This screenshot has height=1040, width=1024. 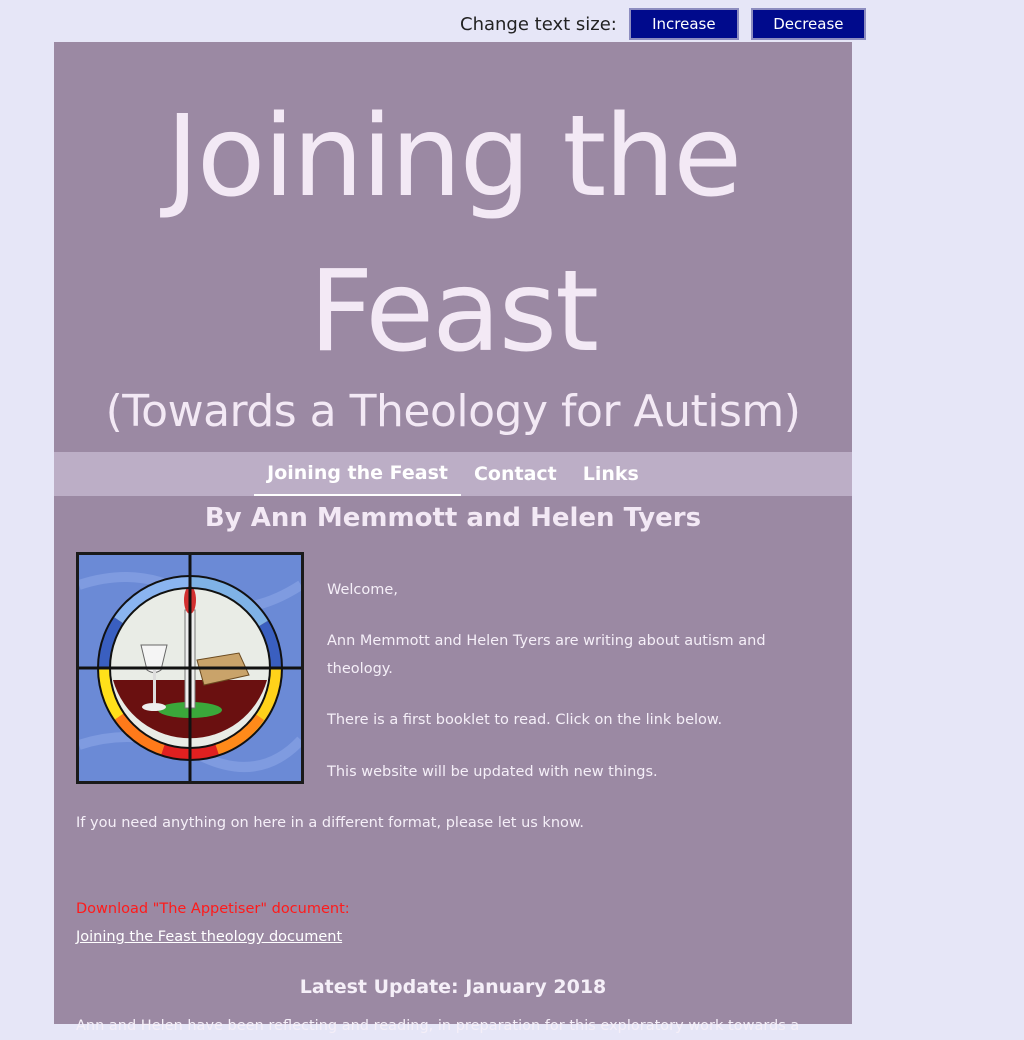 What do you see at coordinates (538, 24) in the screenshot?
I see `text-size-label: Change text size:` at bounding box center [538, 24].